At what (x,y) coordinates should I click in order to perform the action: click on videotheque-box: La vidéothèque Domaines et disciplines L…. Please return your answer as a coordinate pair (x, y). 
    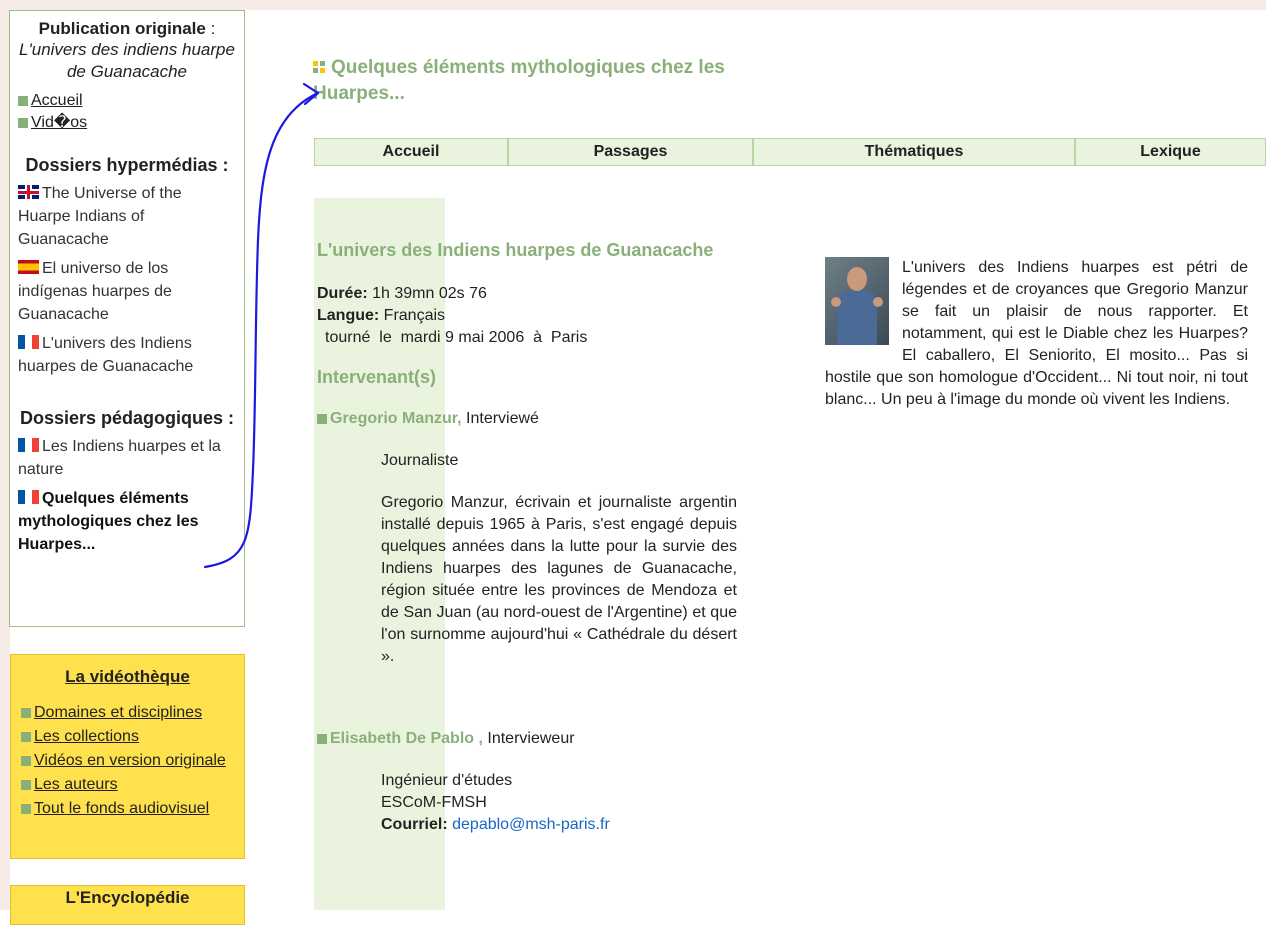
    Looking at the image, I should click on (127, 756).